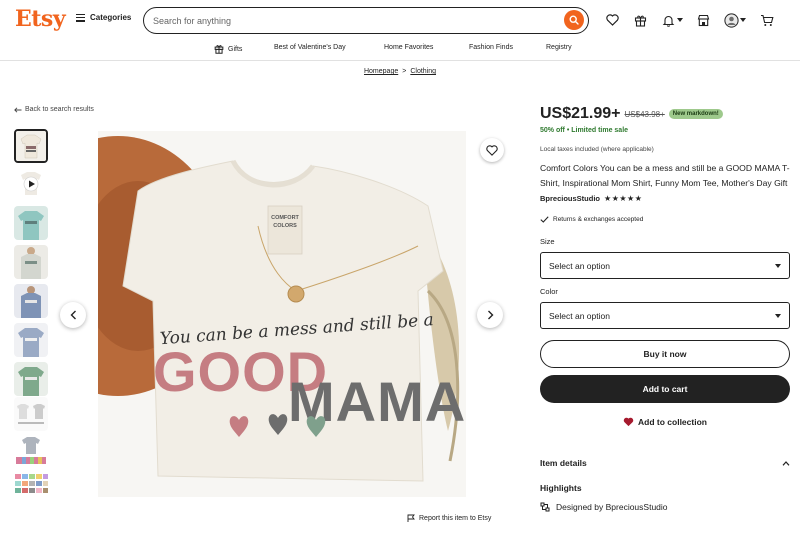 The width and height of the screenshot is (800, 540). I want to click on breadcrumb-clothing: Clothing, so click(423, 71).